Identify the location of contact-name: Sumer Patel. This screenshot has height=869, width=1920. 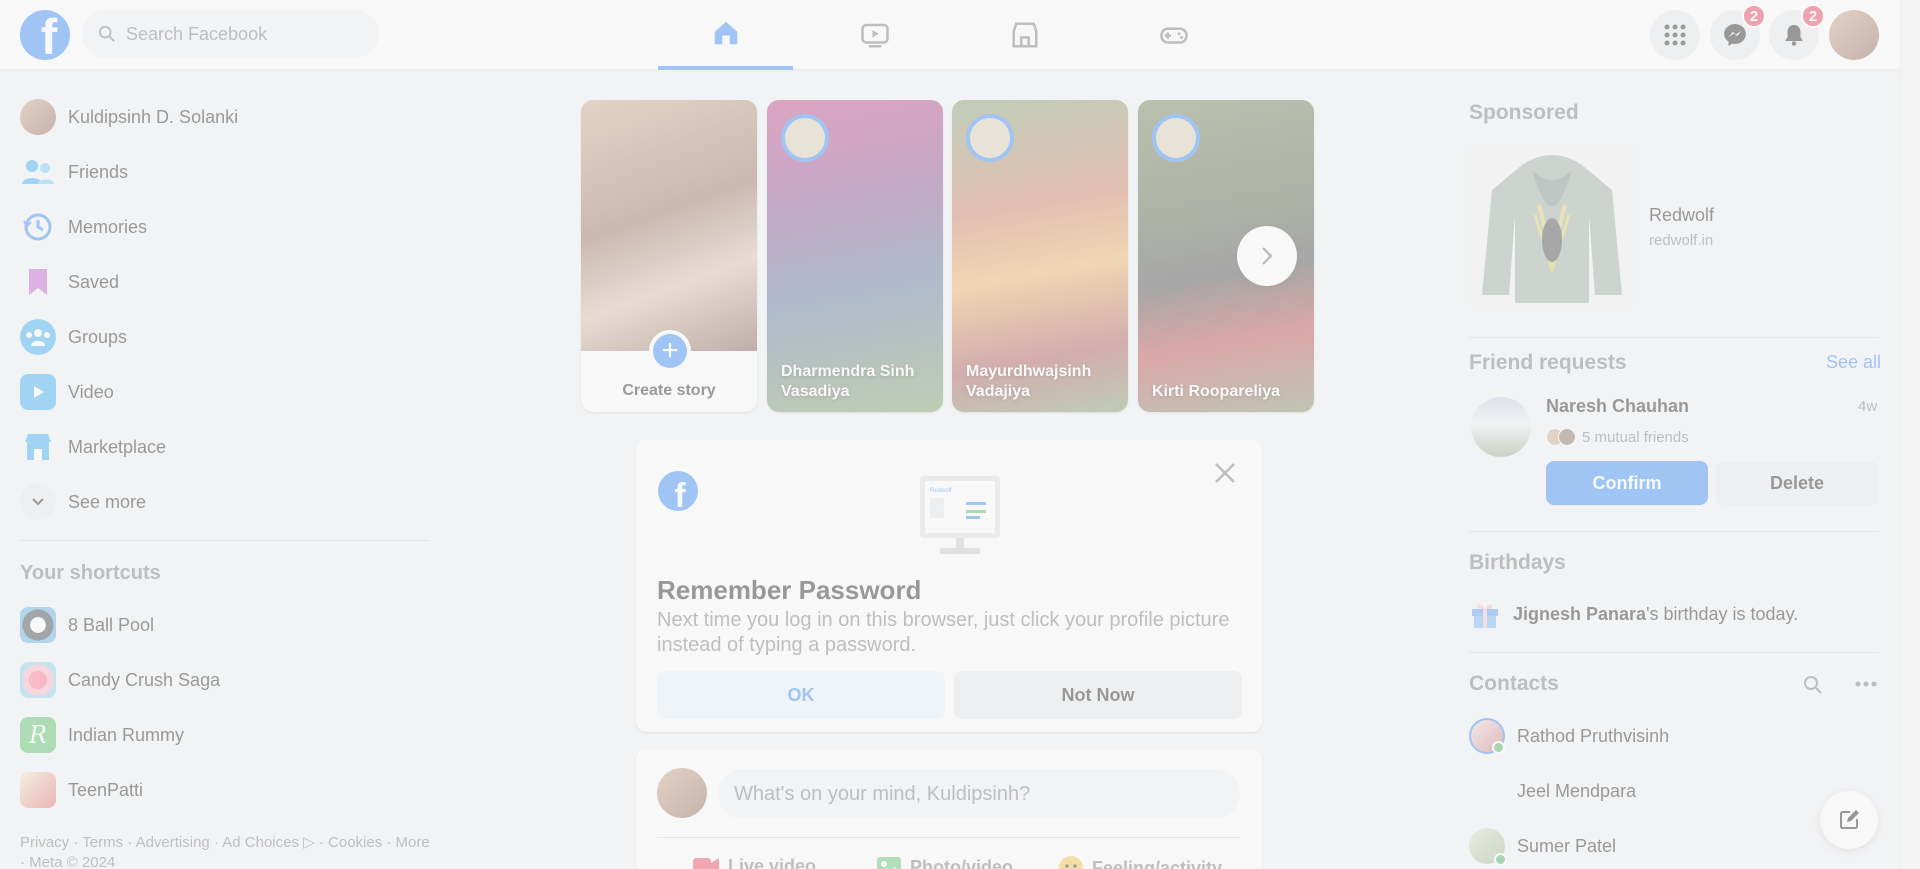
(1567, 845).